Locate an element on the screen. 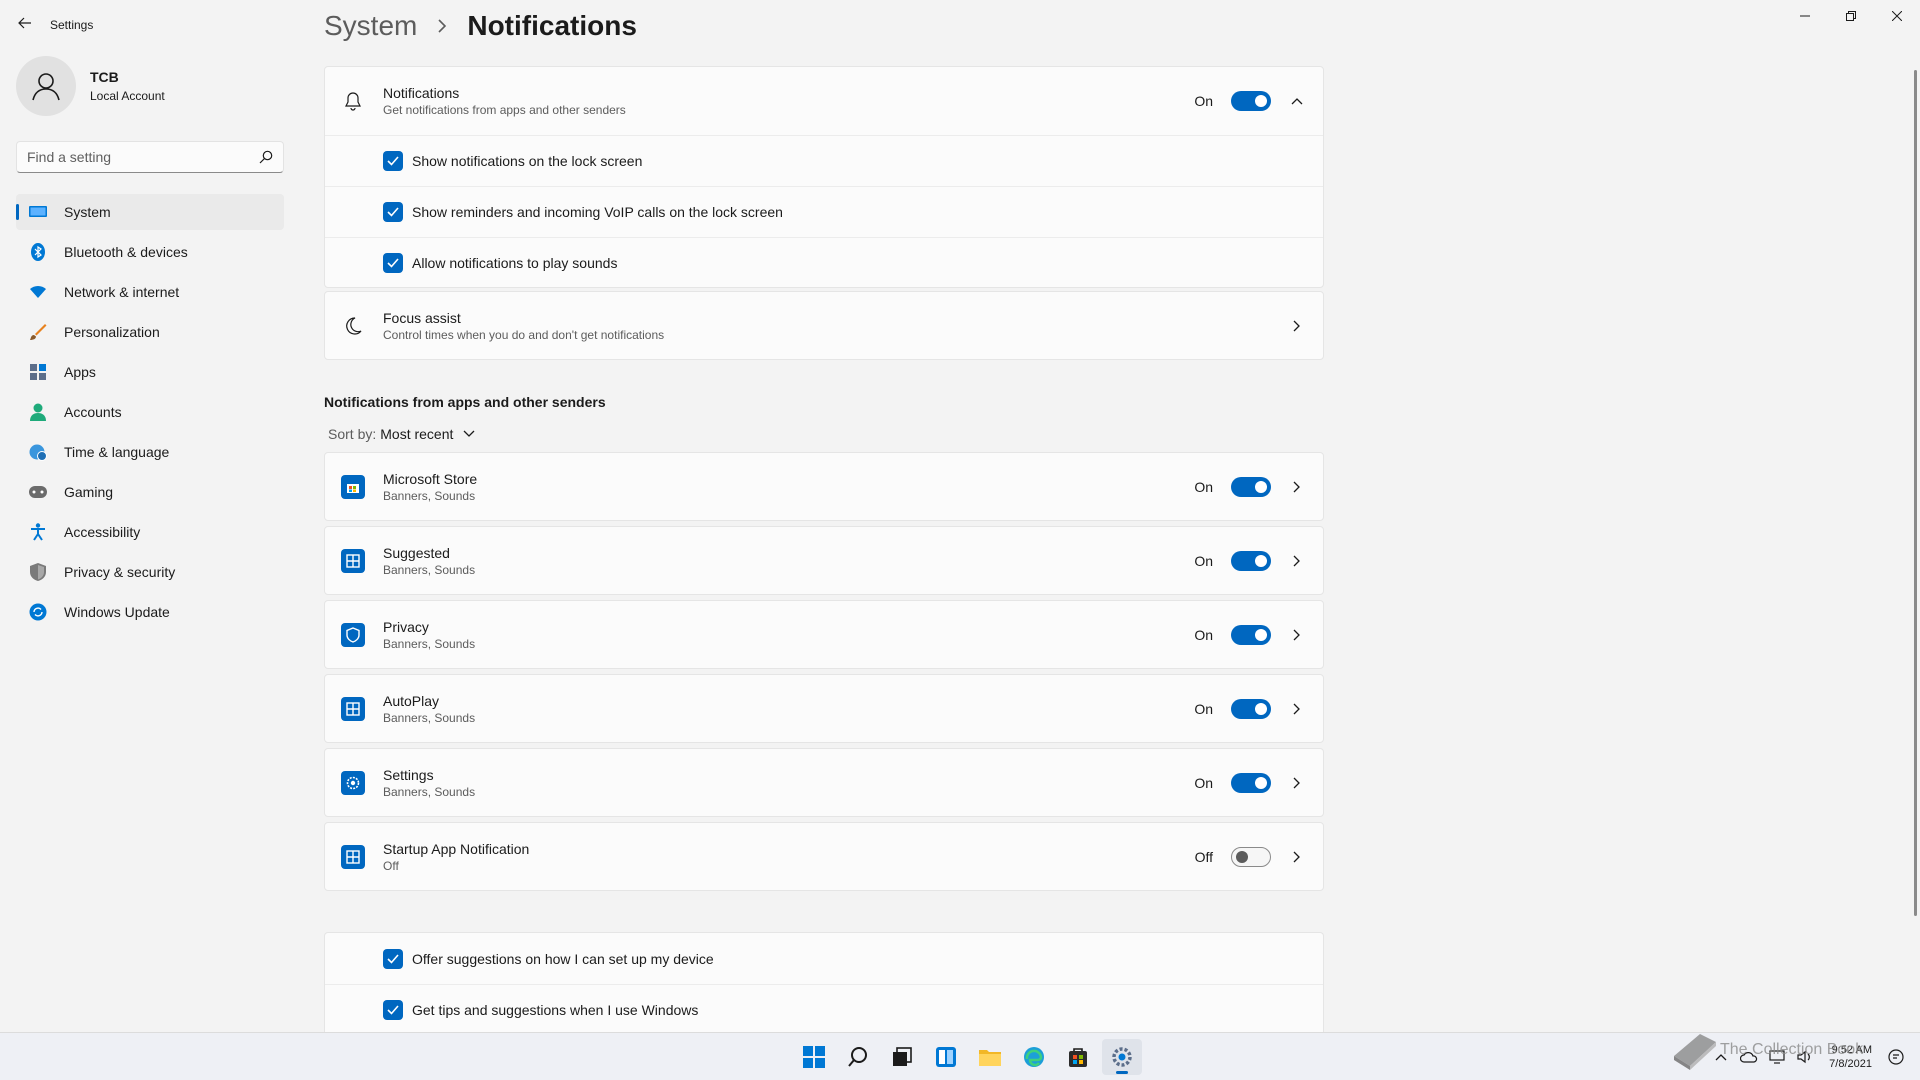 Image resolution: width=1920 pixels, height=1080 pixels. chevron-down-icon is located at coordinates (469, 433).